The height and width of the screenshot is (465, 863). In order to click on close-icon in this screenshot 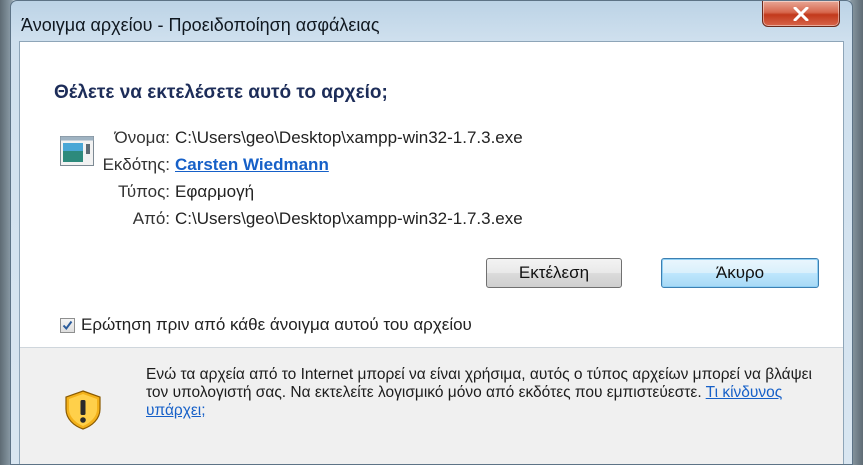, I will do `click(801, 13)`.